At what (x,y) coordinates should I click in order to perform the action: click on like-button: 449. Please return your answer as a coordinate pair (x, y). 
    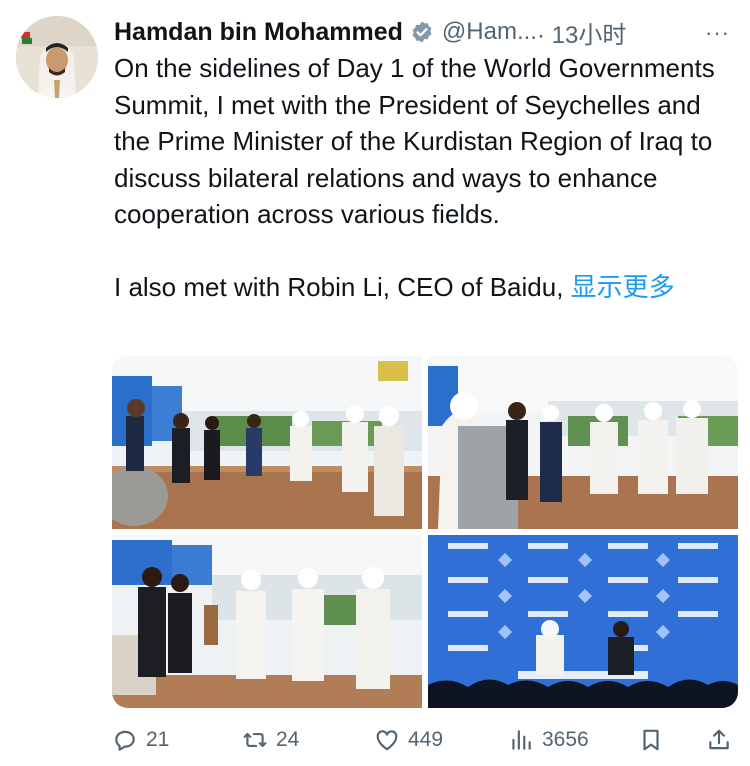
    Looking at the image, I should click on (408, 740).